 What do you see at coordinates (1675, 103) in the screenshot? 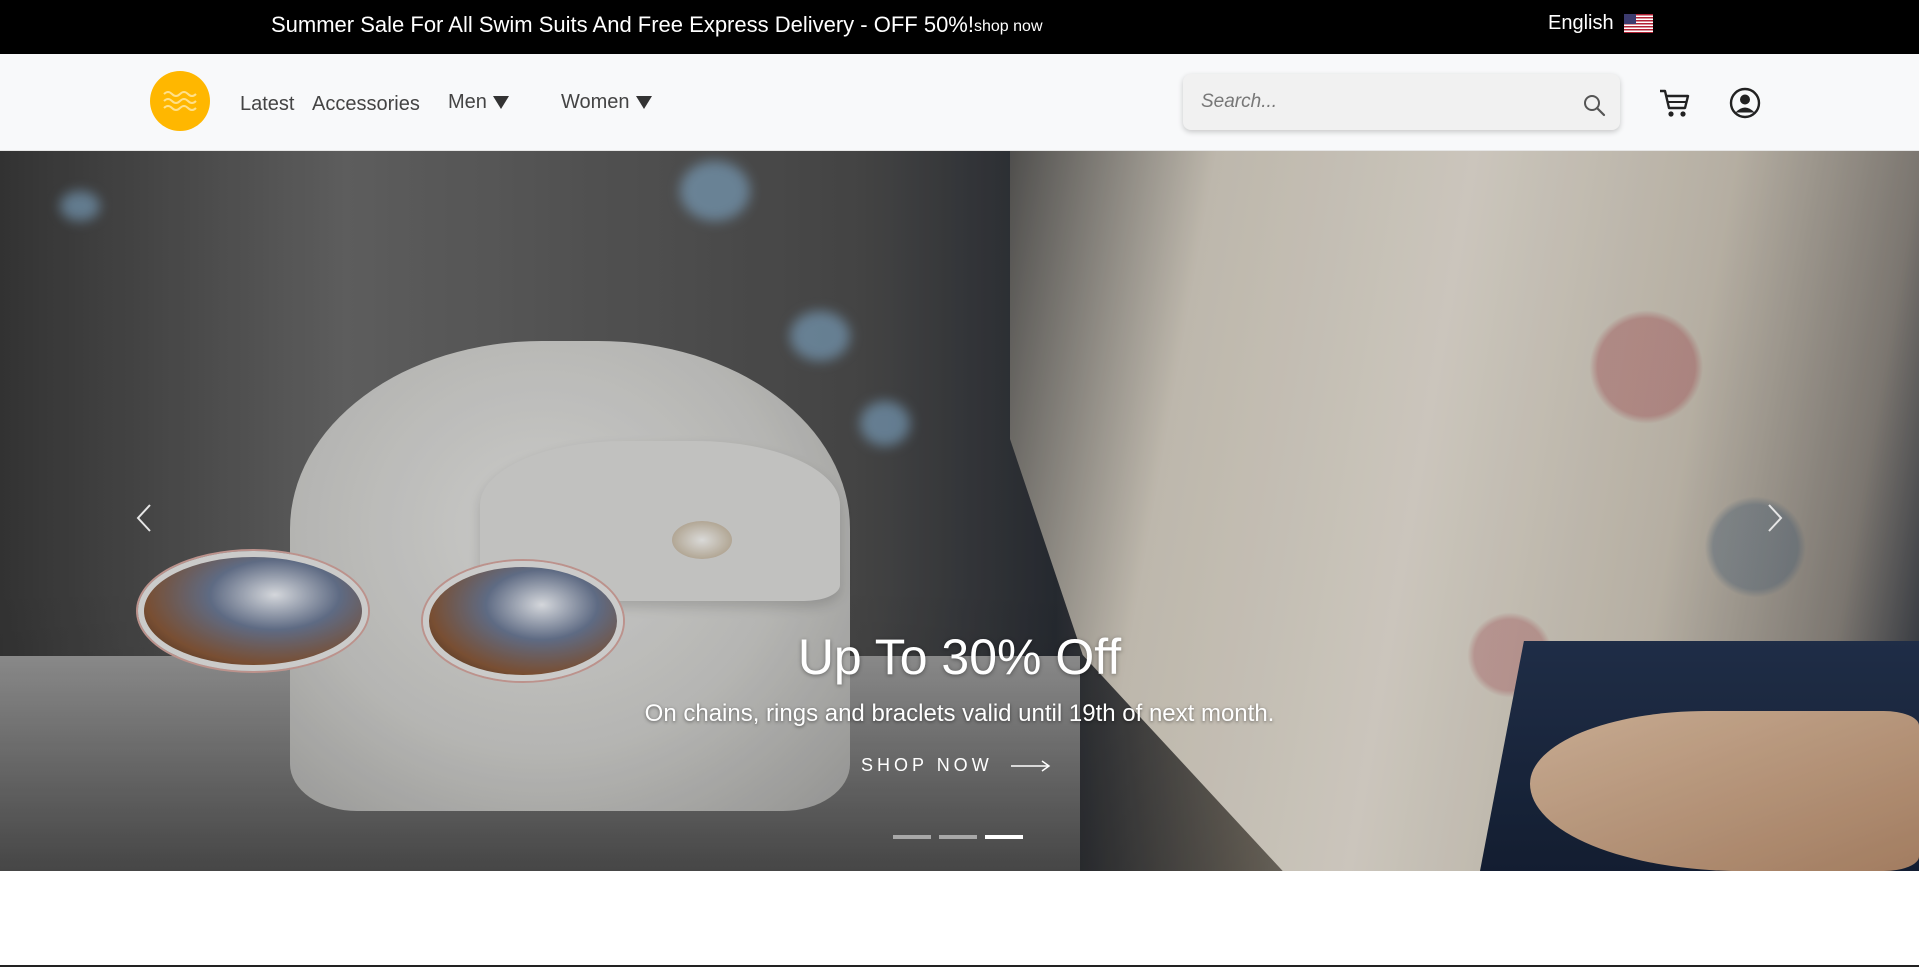
I see `cart-icon` at bounding box center [1675, 103].